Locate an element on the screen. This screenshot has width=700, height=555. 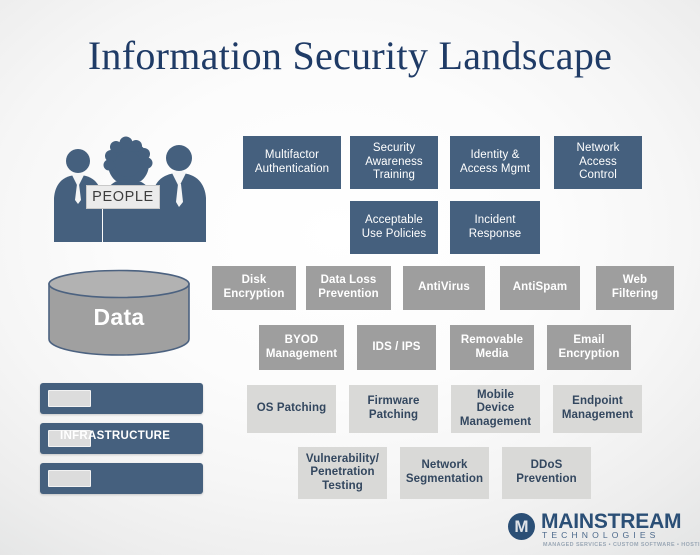
control-box: Email Encryption is located at coordinates (589, 347).